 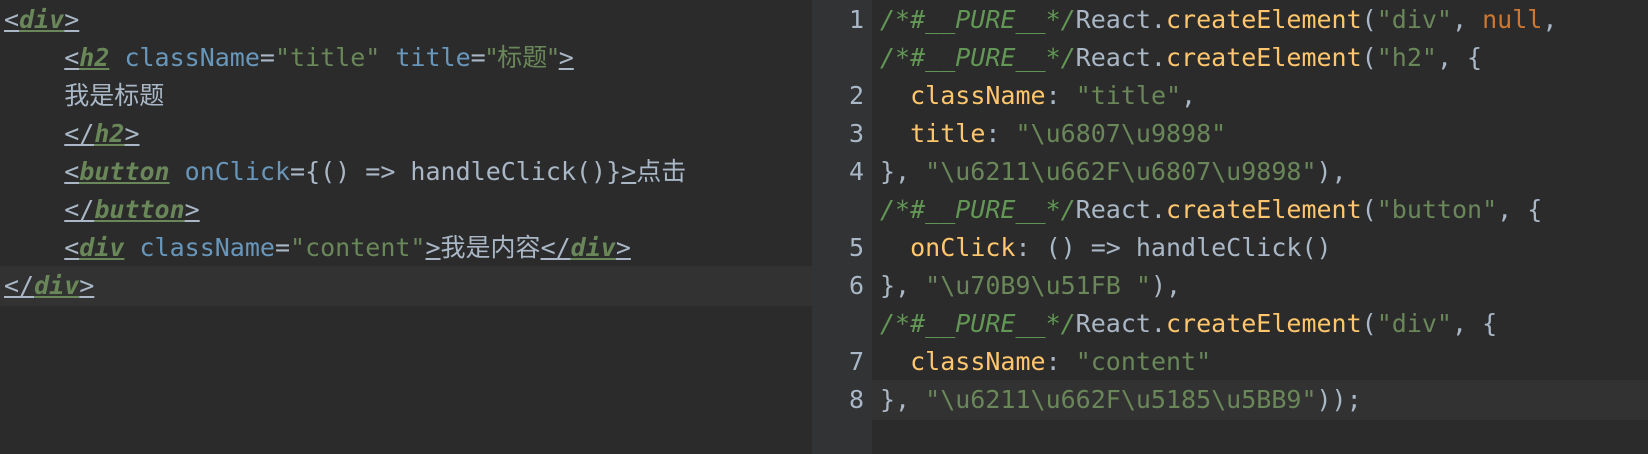 I want to click on code-line: </h2>, so click(x=102, y=133).